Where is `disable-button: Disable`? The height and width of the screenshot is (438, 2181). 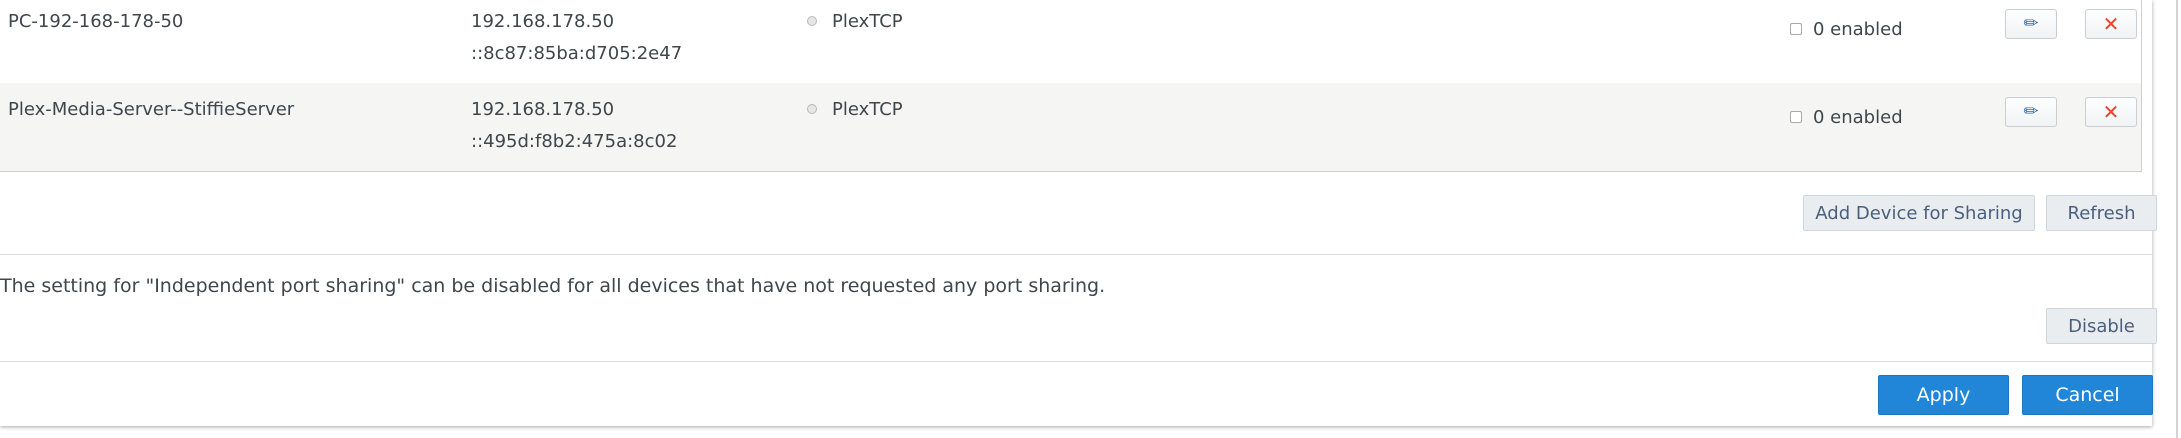 disable-button: Disable is located at coordinates (2101, 326).